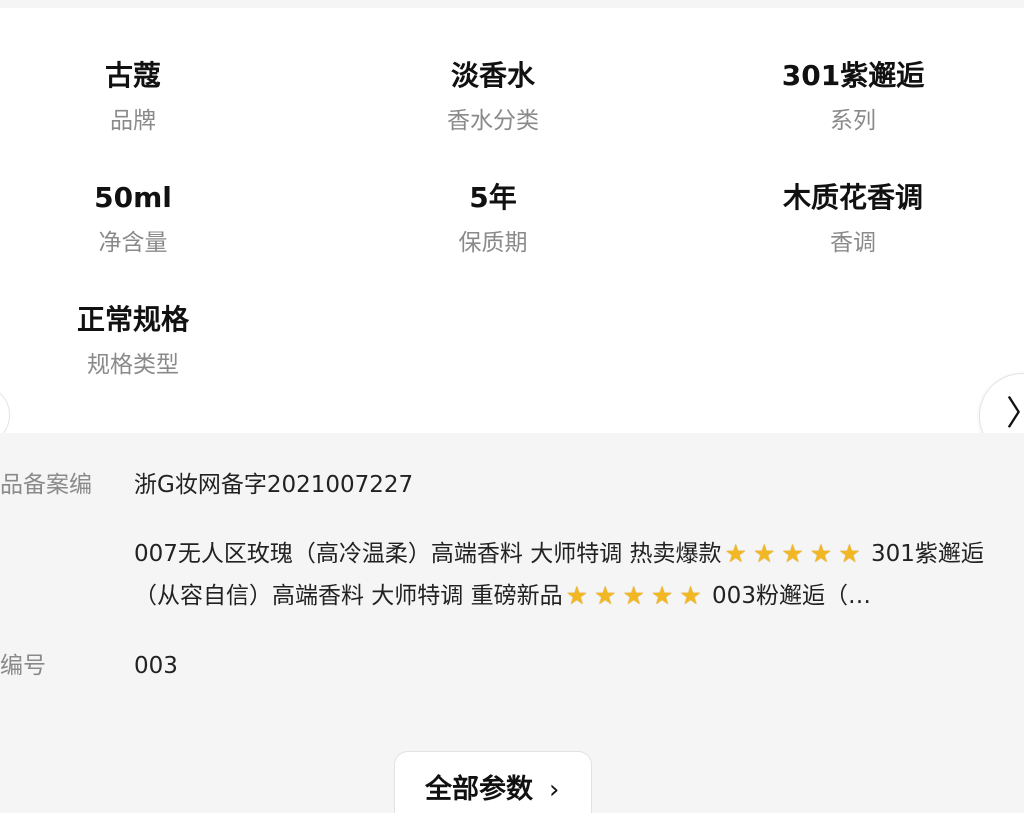 The height and width of the screenshot is (813, 1024). Describe the element at coordinates (493, 197) in the screenshot. I see `spec-value: 5年` at that location.